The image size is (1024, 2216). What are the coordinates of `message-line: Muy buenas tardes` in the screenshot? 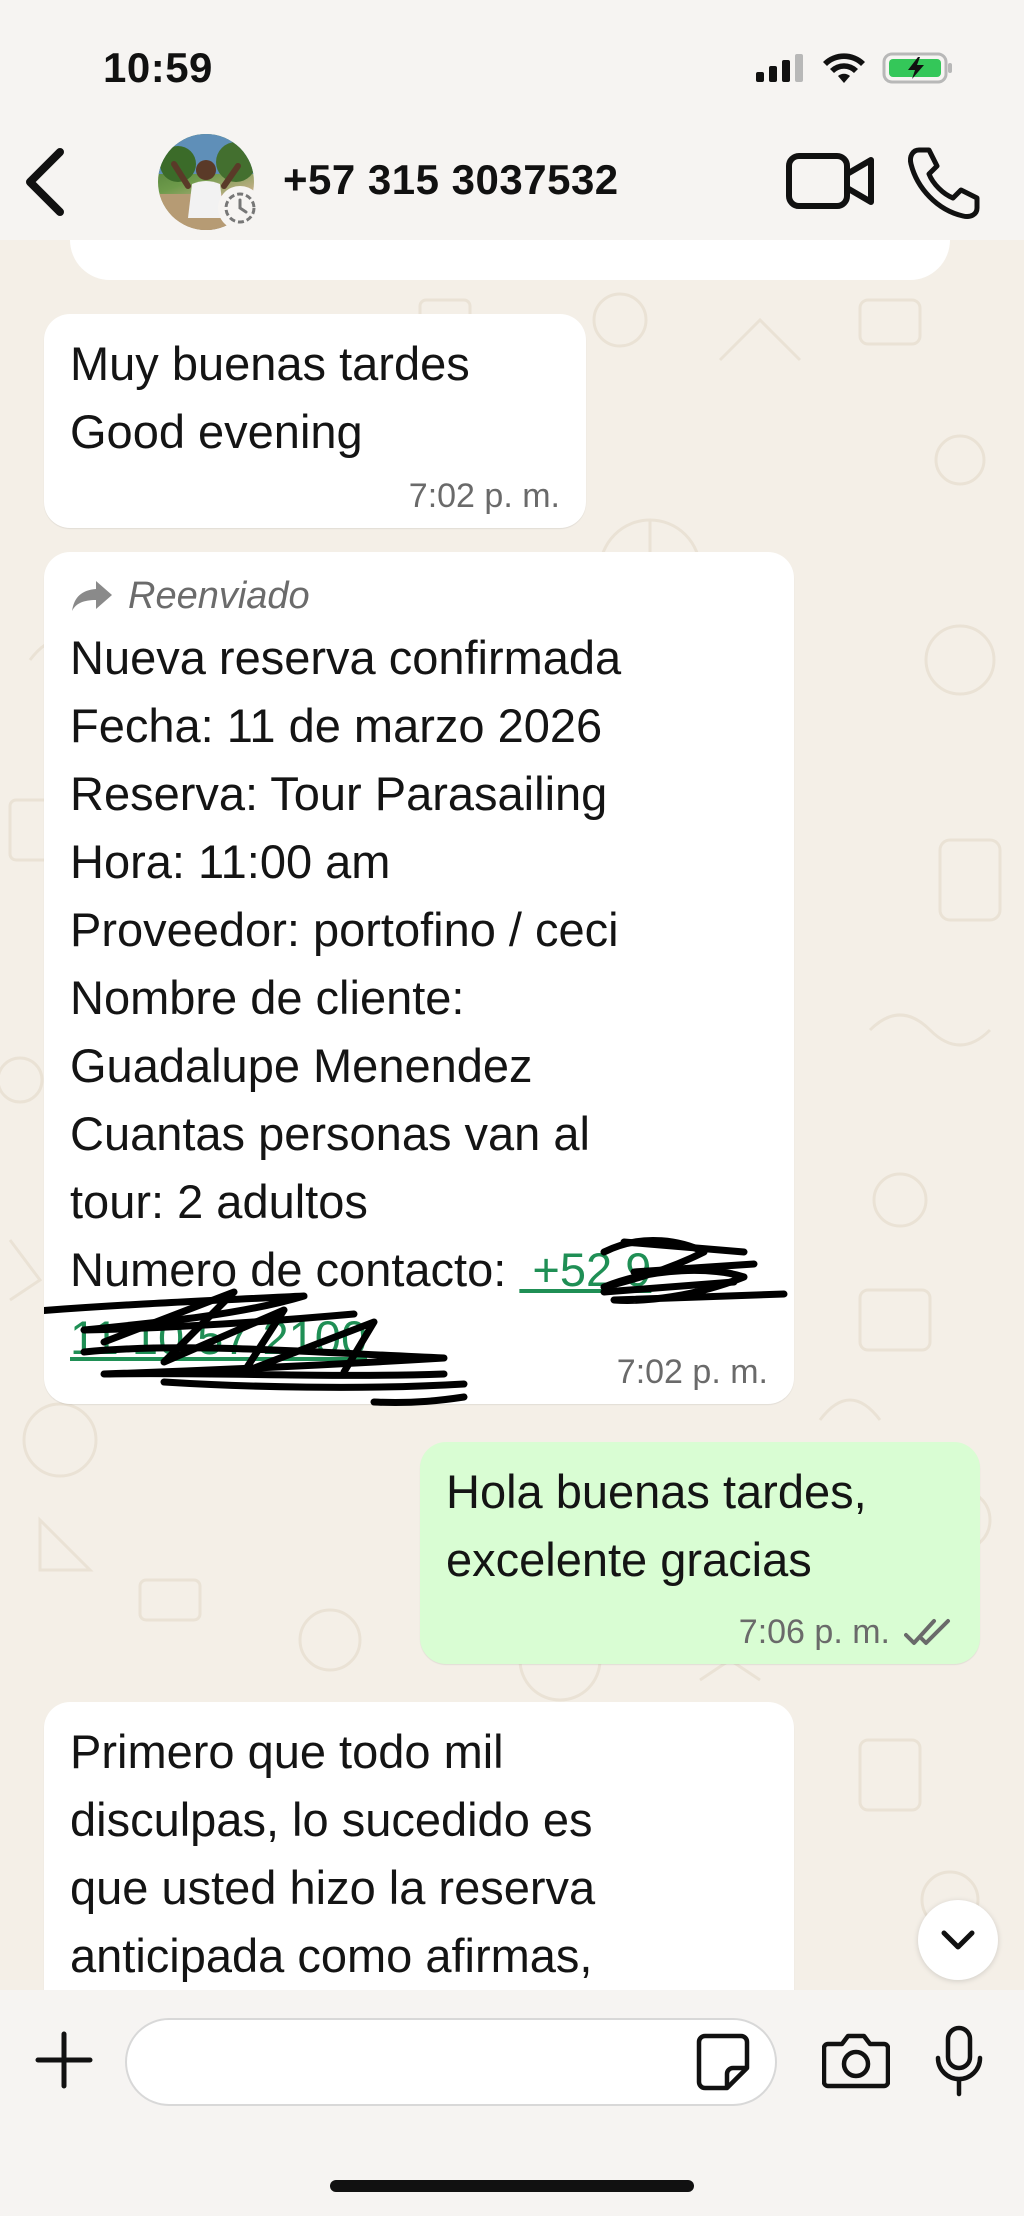 It's located at (270, 363).